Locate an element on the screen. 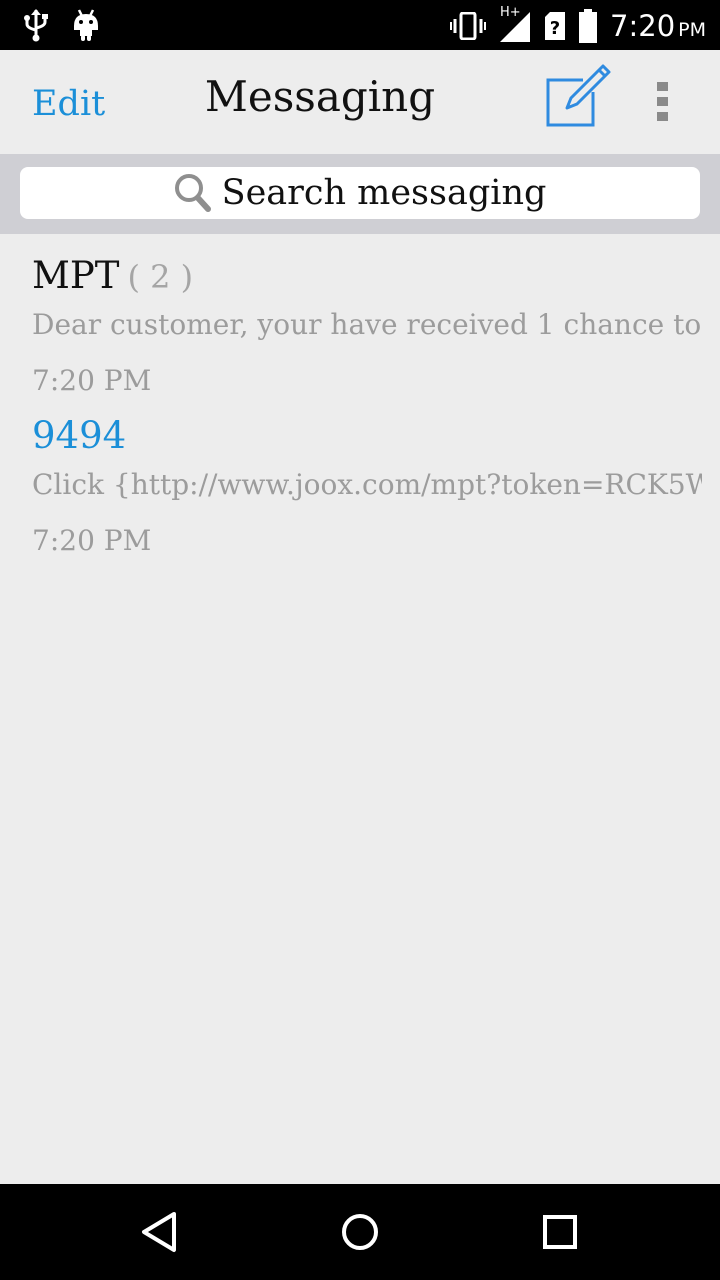  recents-icon is located at coordinates (560, 1232).